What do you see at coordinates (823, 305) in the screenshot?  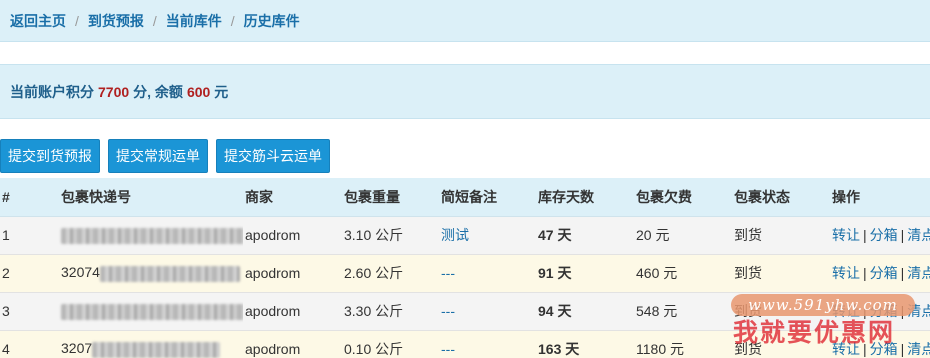 I see `watermark-url: www.591yhw.com` at bounding box center [823, 305].